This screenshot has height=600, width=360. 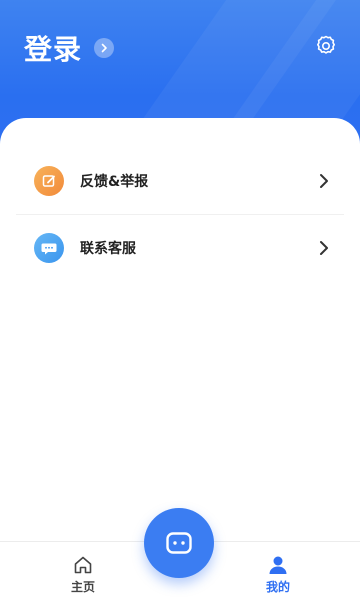 I want to click on tab-home: 主页, so click(x=83, y=574).